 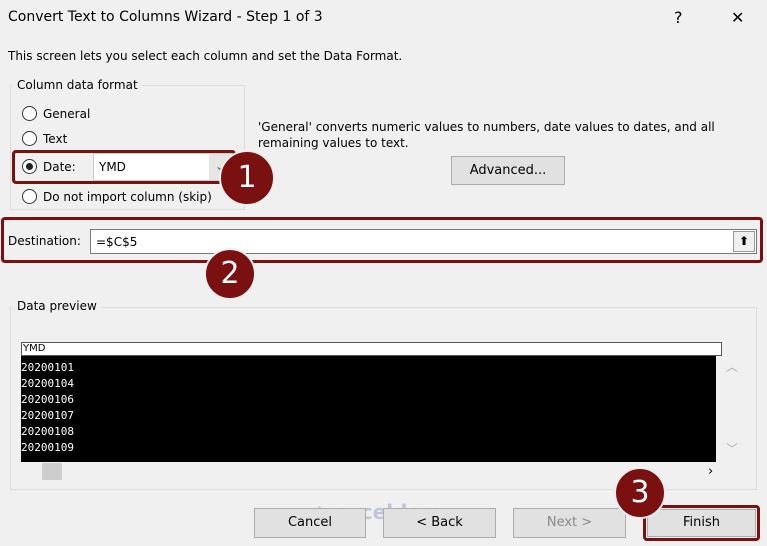 I want to click on help-button: ?, so click(x=678, y=17).